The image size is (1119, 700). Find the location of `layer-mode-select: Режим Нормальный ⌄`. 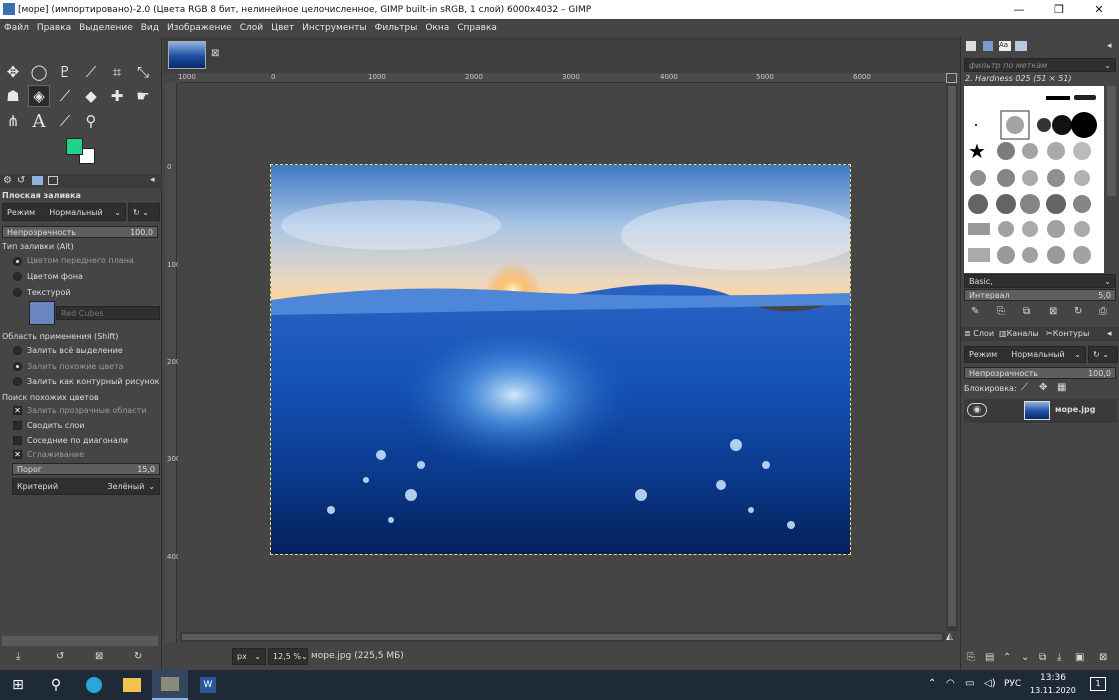

layer-mode-select: Режим Нормальный ⌄ is located at coordinates (1025, 354).